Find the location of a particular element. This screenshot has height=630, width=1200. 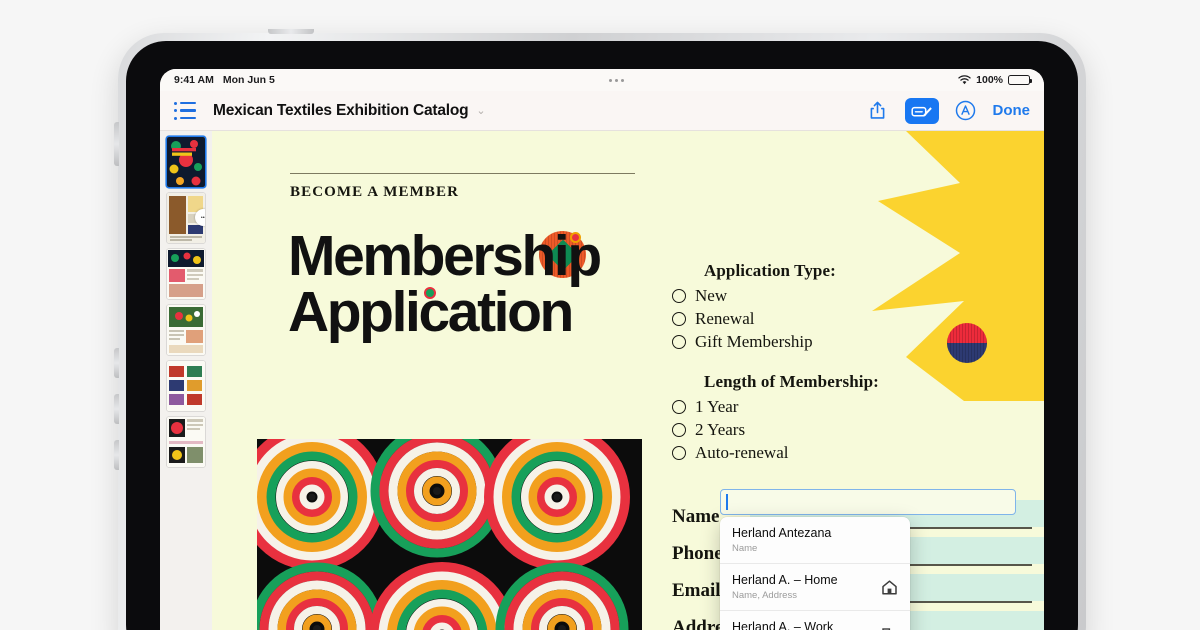

thumbnail-badge: ••• is located at coordinates (200, 217).